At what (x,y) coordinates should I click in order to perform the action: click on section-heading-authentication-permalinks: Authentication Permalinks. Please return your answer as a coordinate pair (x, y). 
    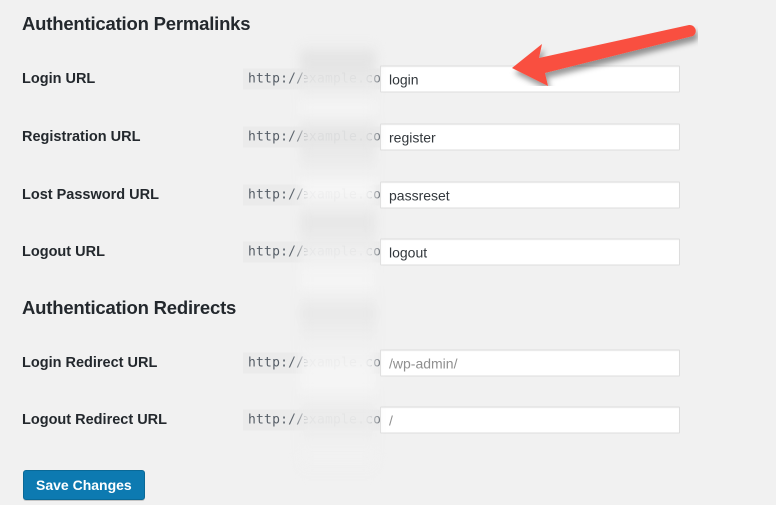
    Looking at the image, I should click on (136, 23).